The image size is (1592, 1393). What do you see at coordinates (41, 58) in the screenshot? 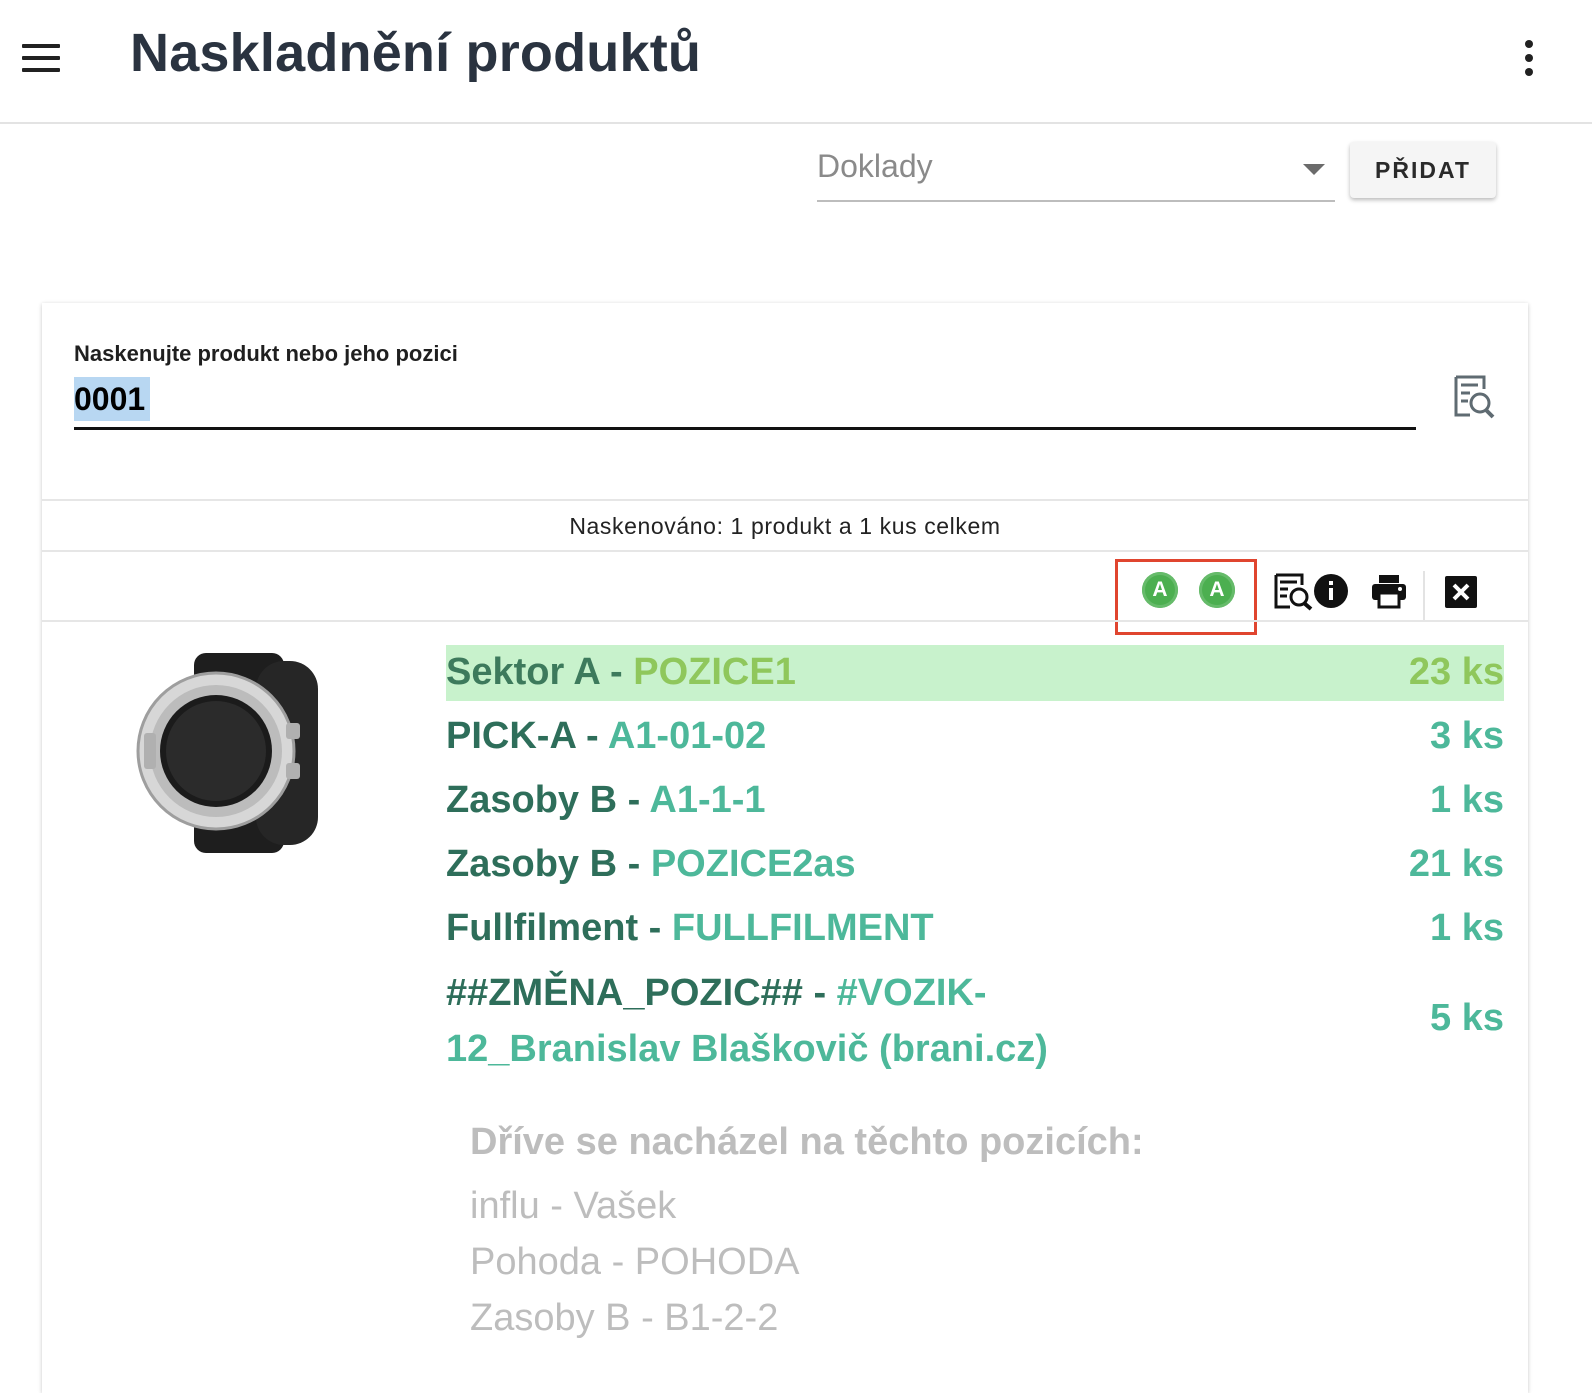
I see `hamburger-icon` at bounding box center [41, 58].